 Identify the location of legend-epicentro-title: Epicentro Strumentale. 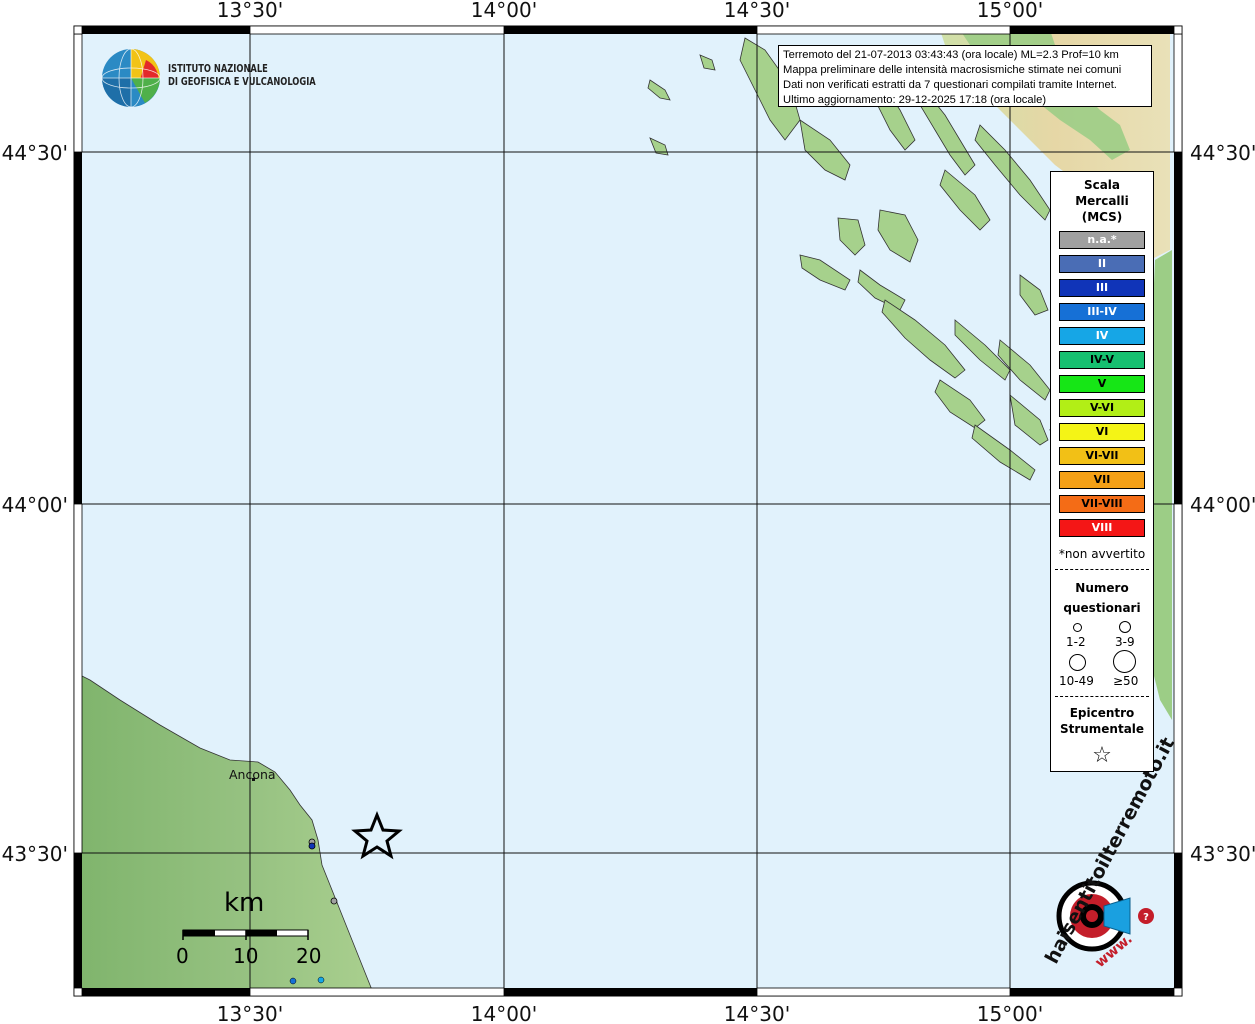
(1102, 721).